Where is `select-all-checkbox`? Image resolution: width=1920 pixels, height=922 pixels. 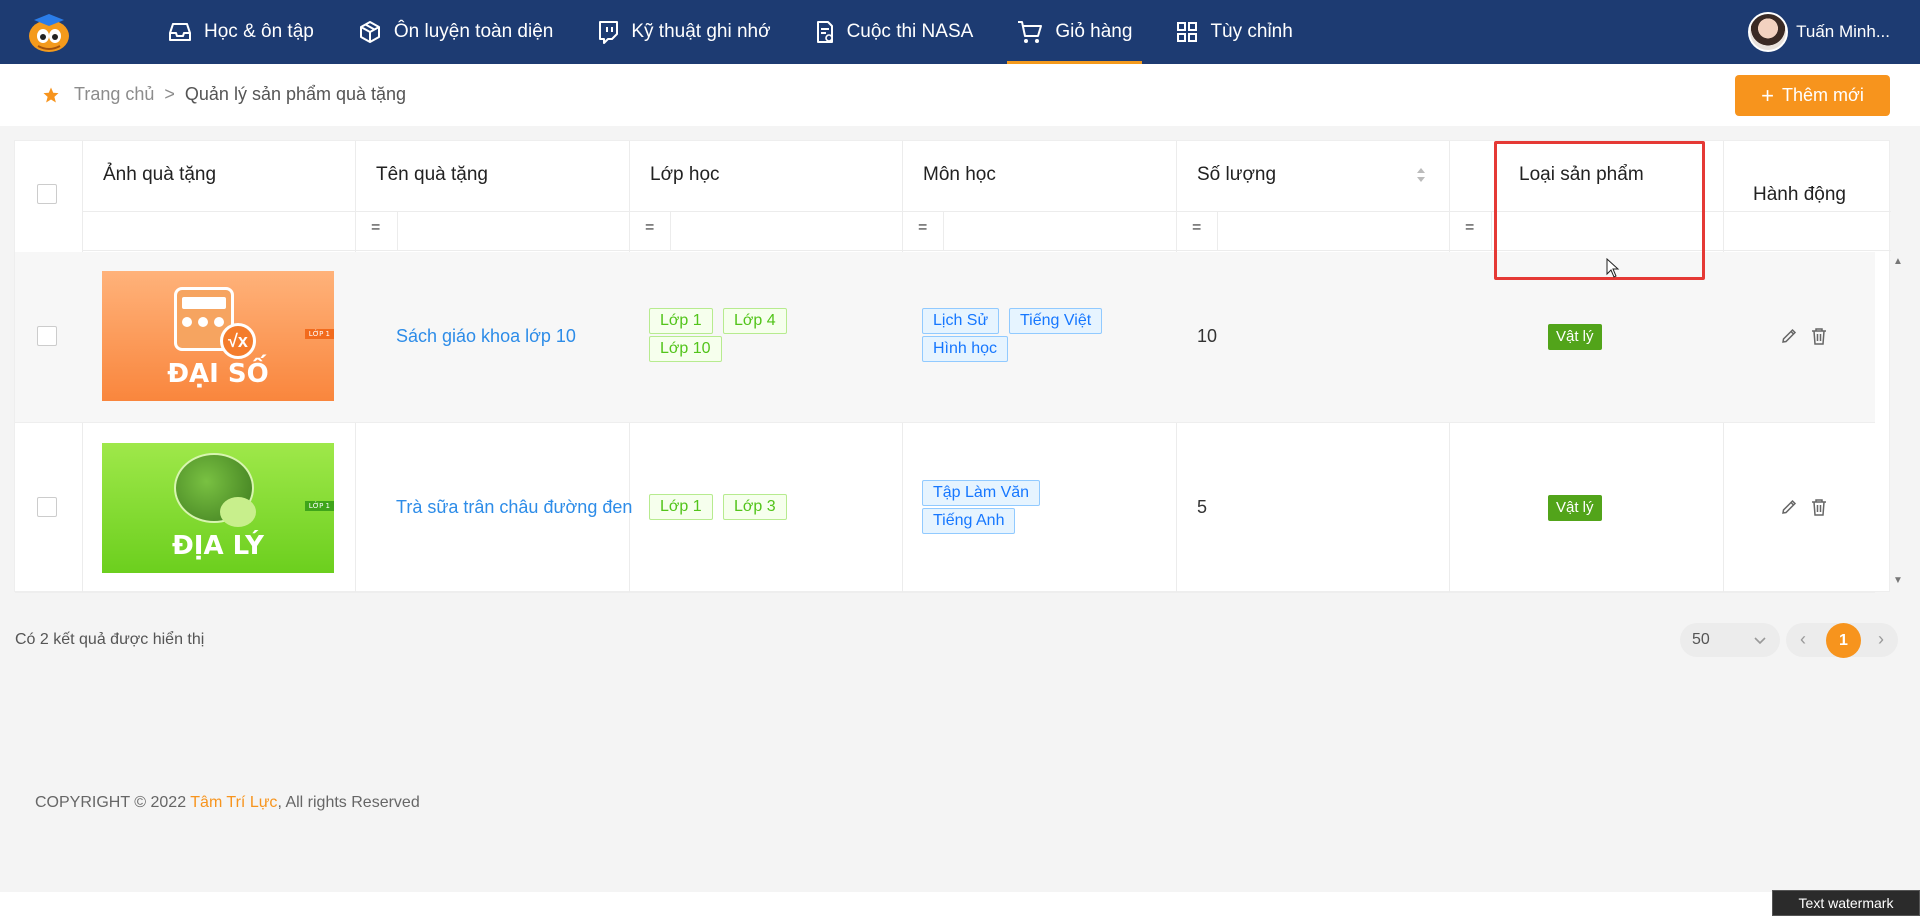
select-all-checkbox is located at coordinates (47, 194).